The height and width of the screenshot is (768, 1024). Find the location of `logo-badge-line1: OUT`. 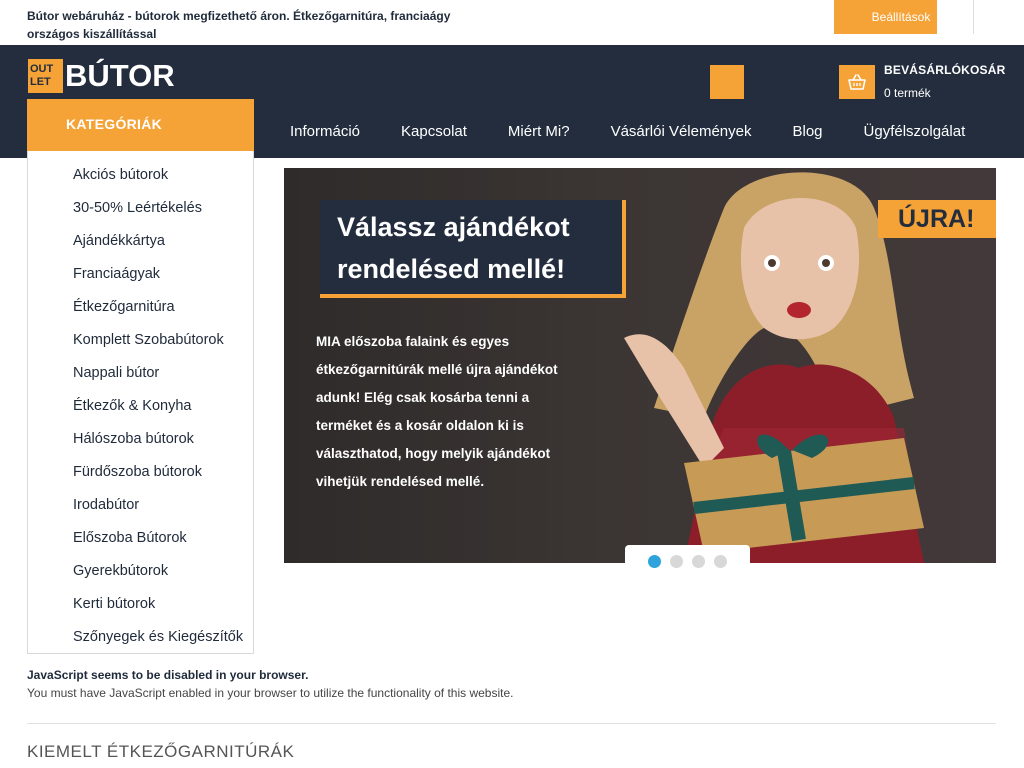

logo-badge-line1: OUT is located at coordinates (42, 69).